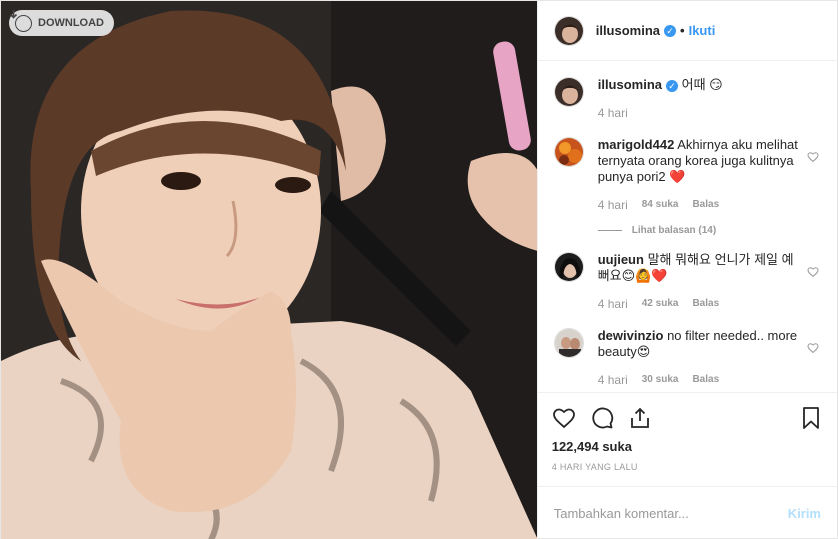  I want to click on author-avatar, so click(568, 30).